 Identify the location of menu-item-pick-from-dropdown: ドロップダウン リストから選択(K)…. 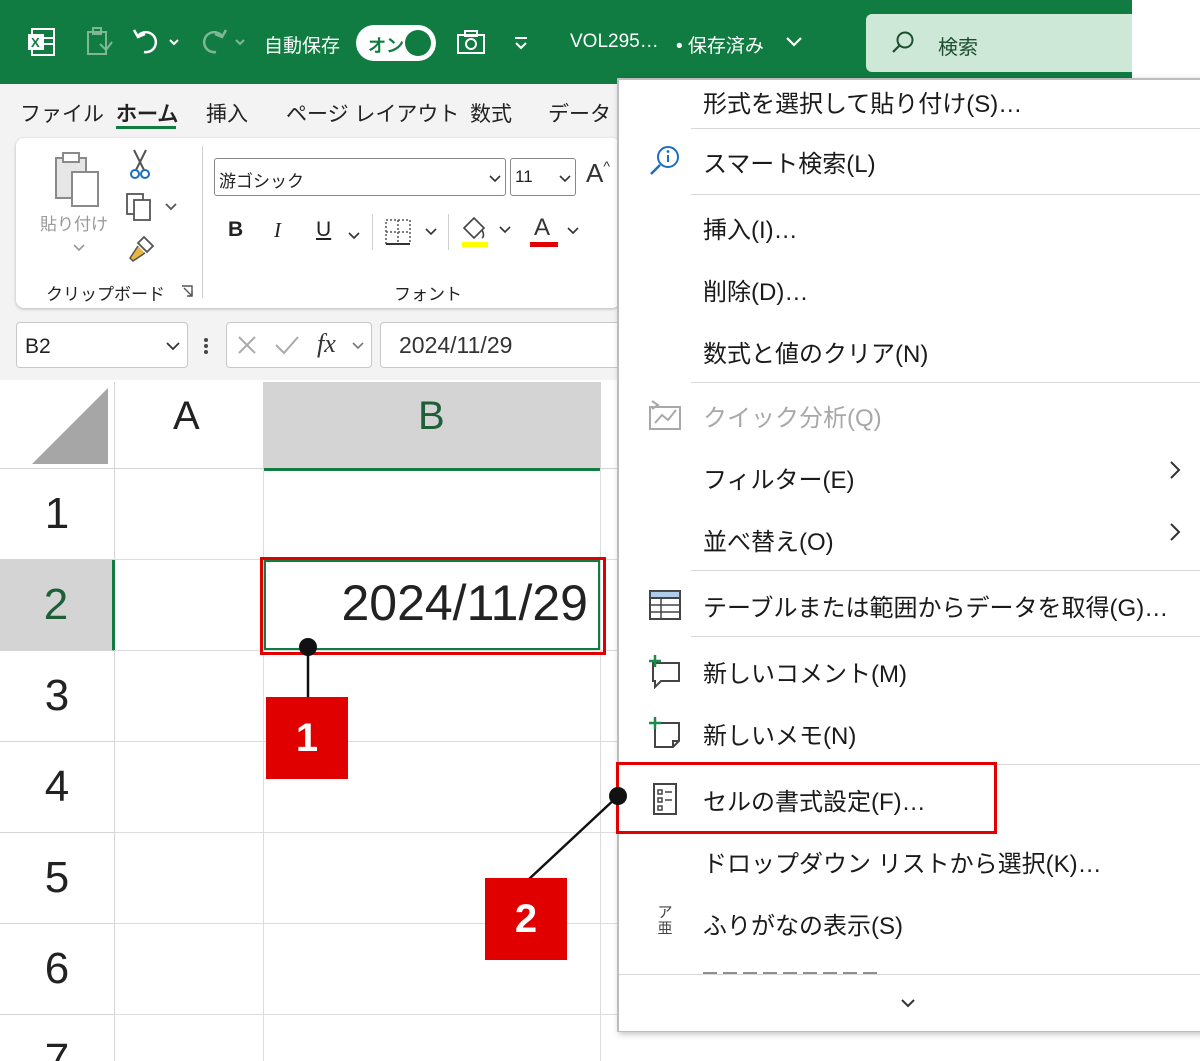
(909, 861).